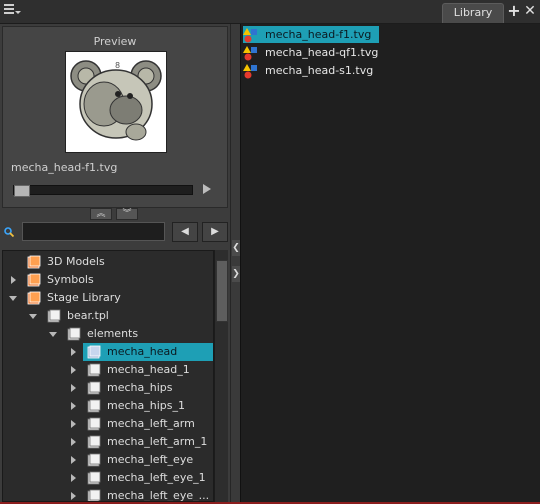 Image resolution: width=540 pixels, height=504 pixels. Describe the element at coordinates (12, 11) in the screenshot. I see `panel-menu-icon` at that location.